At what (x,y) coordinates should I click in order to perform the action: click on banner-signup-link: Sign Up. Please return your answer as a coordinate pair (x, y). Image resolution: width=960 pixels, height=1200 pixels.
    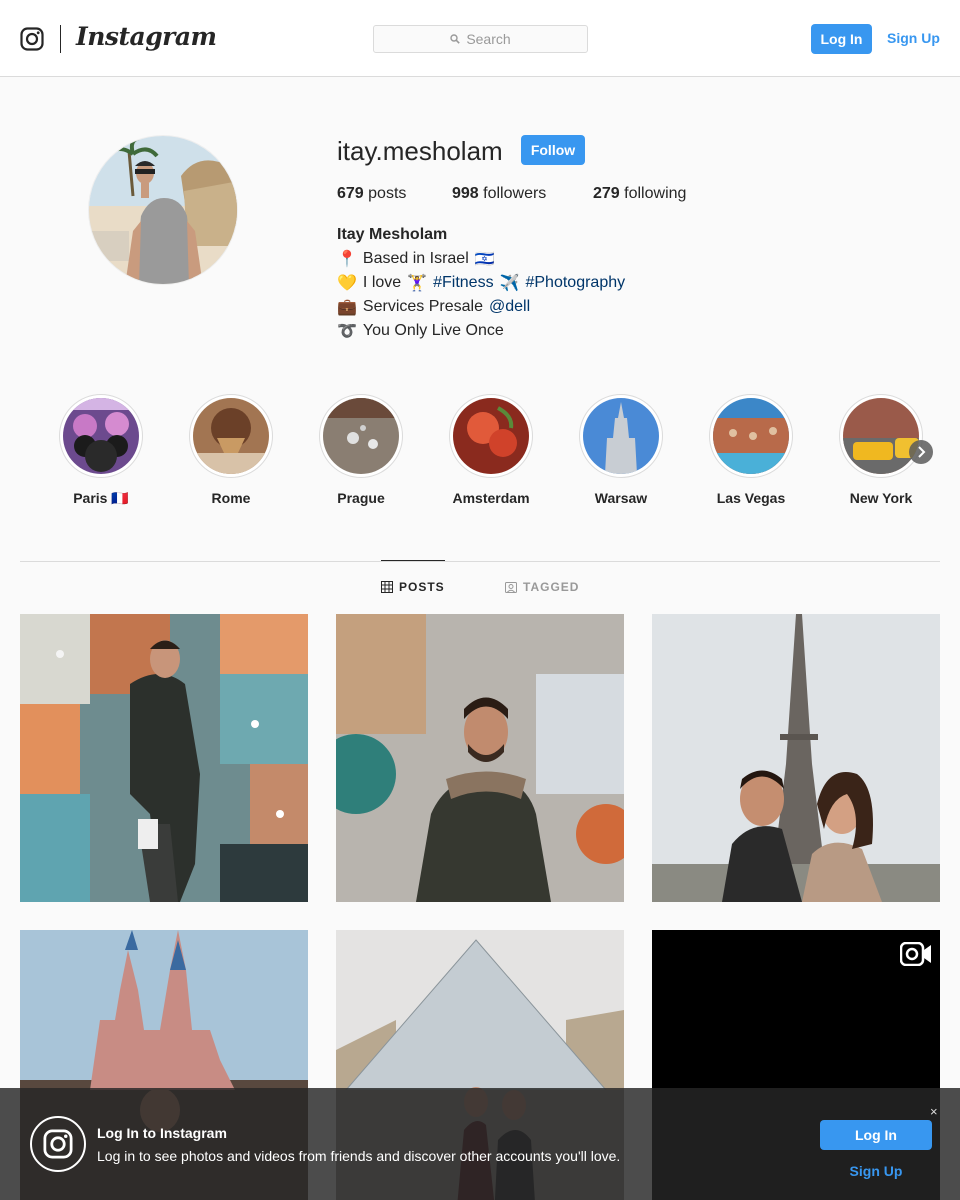
    Looking at the image, I should click on (876, 1171).